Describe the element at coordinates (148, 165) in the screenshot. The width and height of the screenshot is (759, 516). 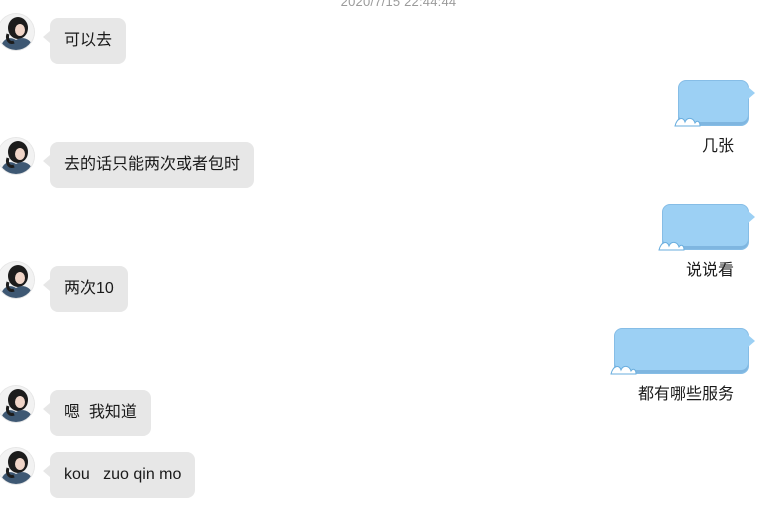
I see `incoming-message: 去的话只能两次或者包时` at that location.